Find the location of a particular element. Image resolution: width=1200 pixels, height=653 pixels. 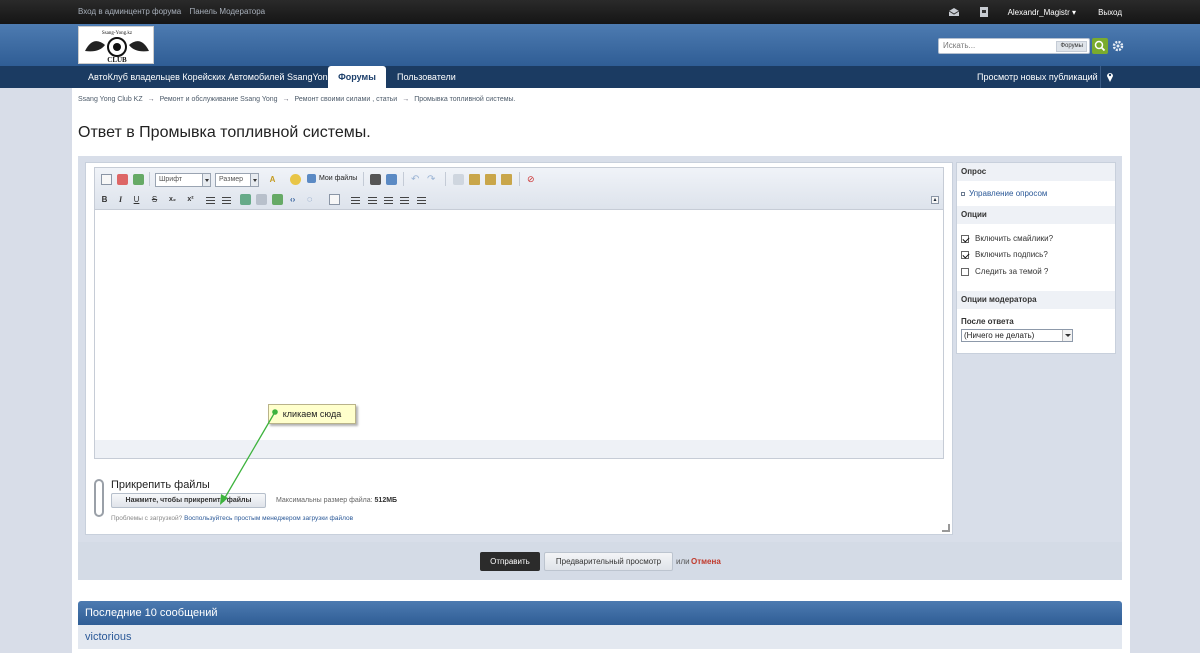

poll-header: Опрос is located at coordinates (1036, 172).